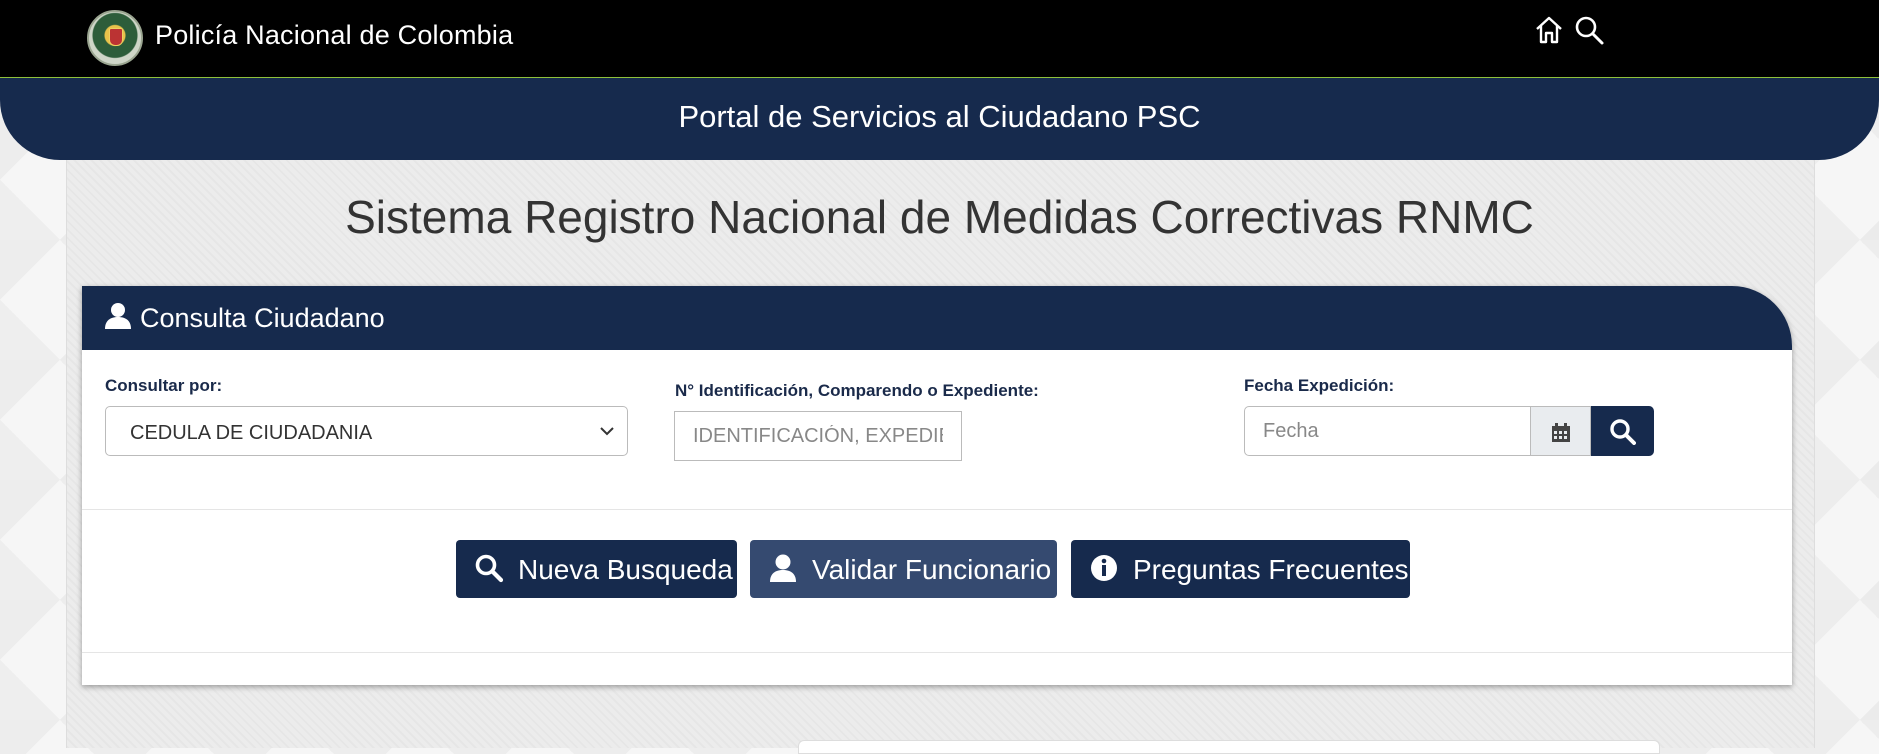 The height and width of the screenshot is (754, 1879). I want to click on validar-funcionario-button: Validar Funcionario, so click(903, 569).